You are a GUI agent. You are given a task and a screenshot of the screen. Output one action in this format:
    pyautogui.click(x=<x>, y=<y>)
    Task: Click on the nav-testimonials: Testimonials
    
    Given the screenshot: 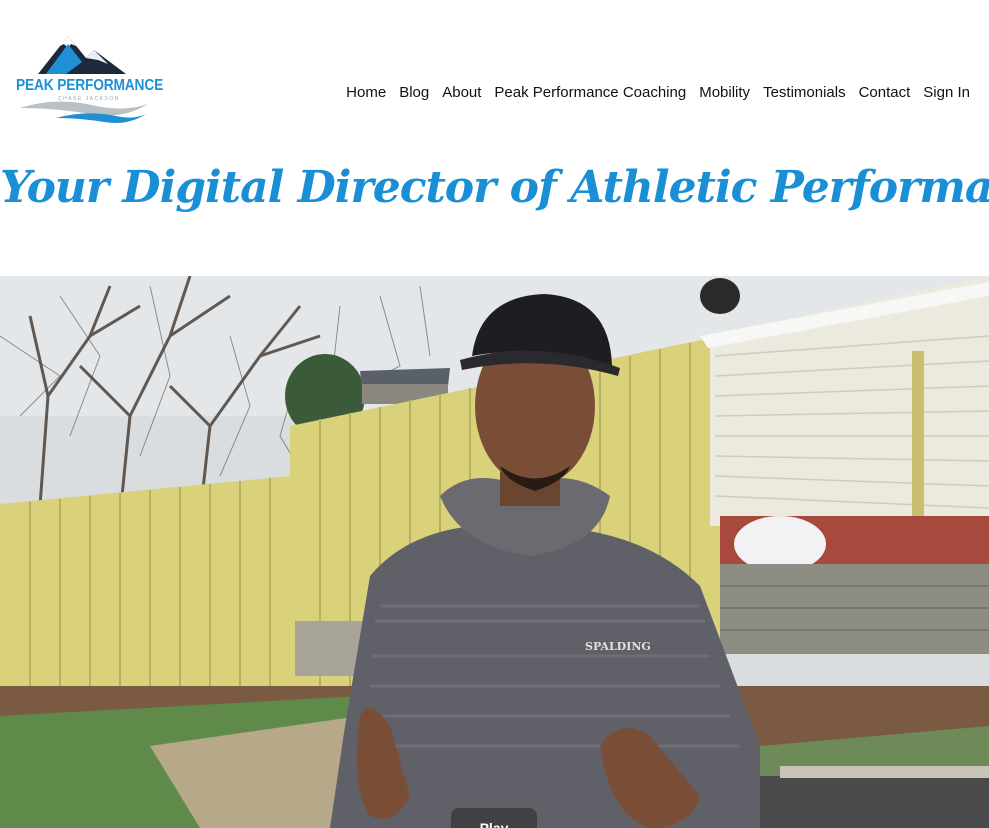 What is the action you would take?
    pyautogui.click(x=804, y=92)
    